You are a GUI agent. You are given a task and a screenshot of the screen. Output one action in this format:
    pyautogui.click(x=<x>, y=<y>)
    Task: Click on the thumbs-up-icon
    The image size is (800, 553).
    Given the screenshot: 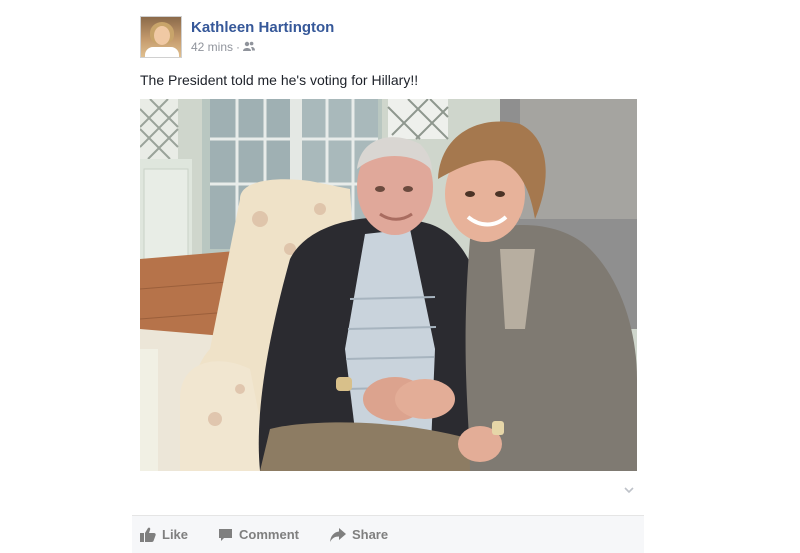 What is the action you would take?
    pyautogui.click(x=148, y=534)
    